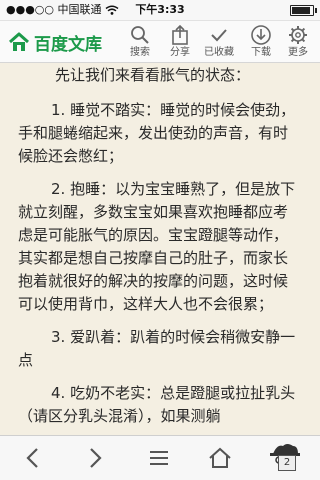 Image resolution: width=320 pixels, height=480 pixels. Describe the element at coordinates (33, 458) in the screenshot. I see `back-icon` at that location.